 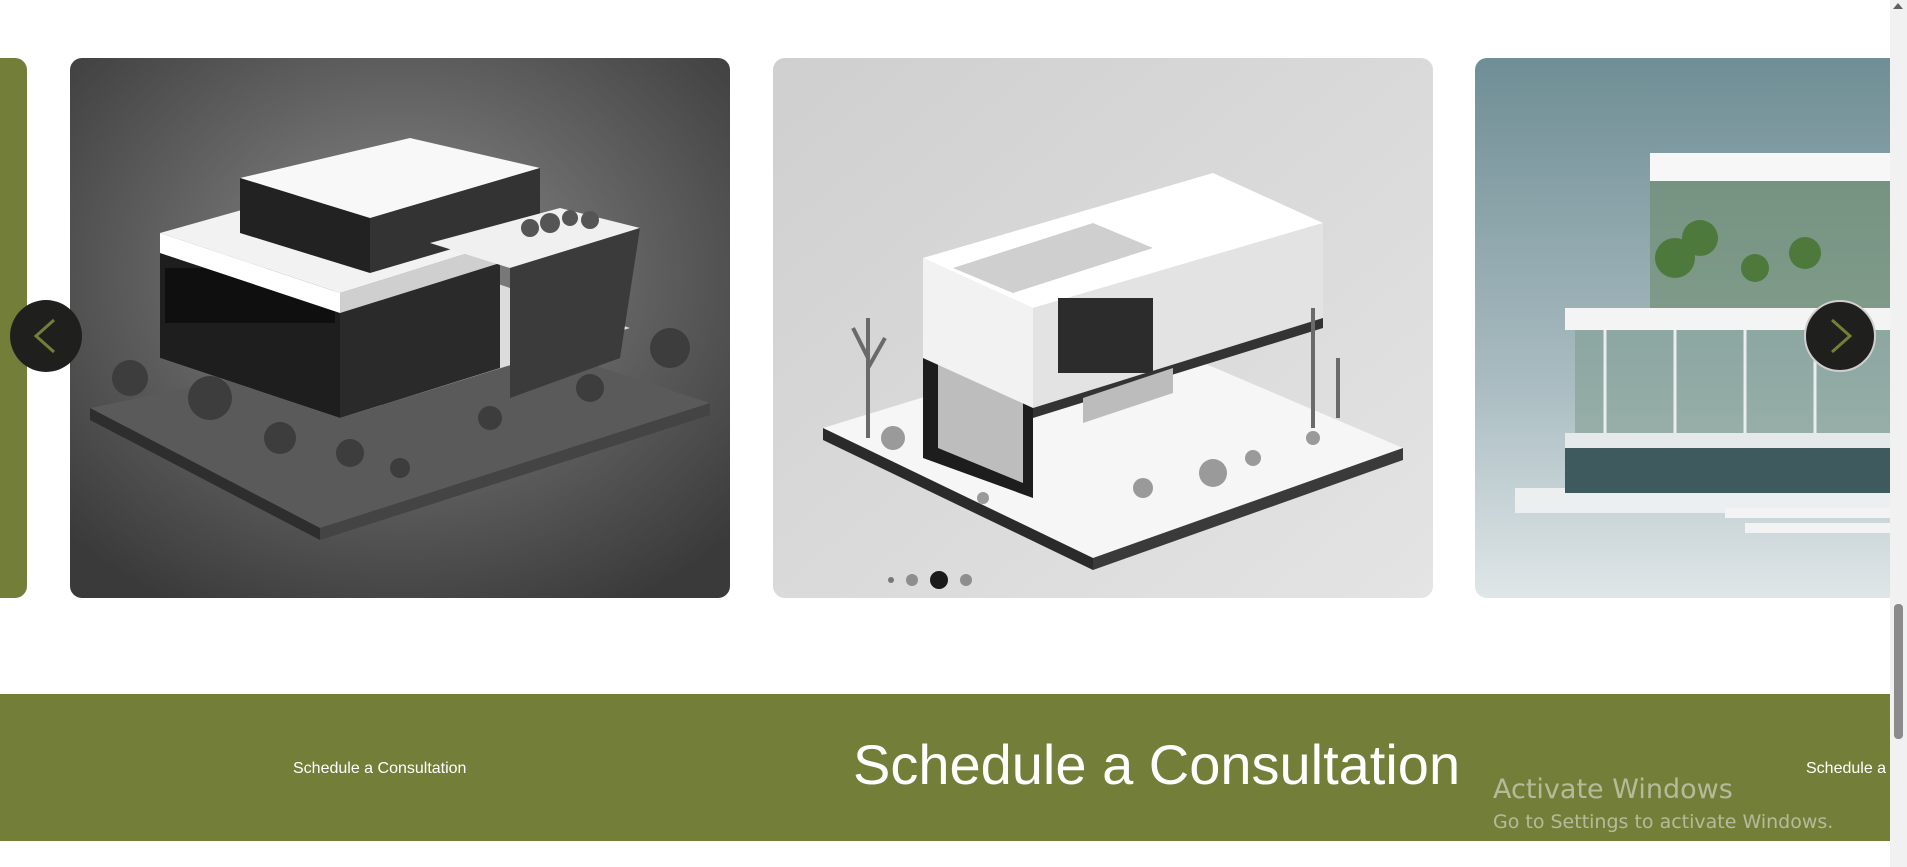 I want to click on chevron-left-icon, so click(x=44, y=336).